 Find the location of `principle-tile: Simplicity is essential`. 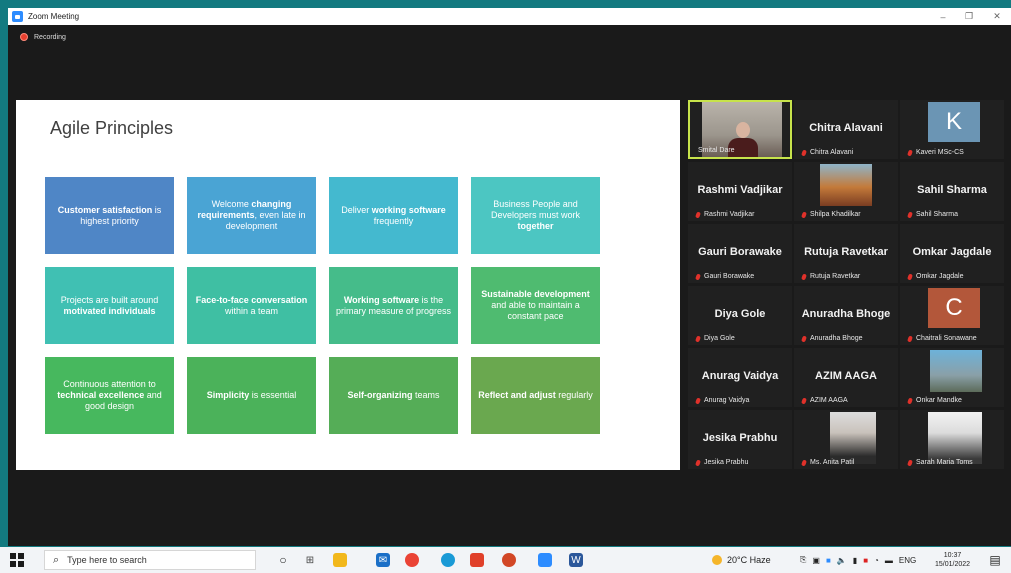

principle-tile: Simplicity is essential is located at coordinates (251, 395).